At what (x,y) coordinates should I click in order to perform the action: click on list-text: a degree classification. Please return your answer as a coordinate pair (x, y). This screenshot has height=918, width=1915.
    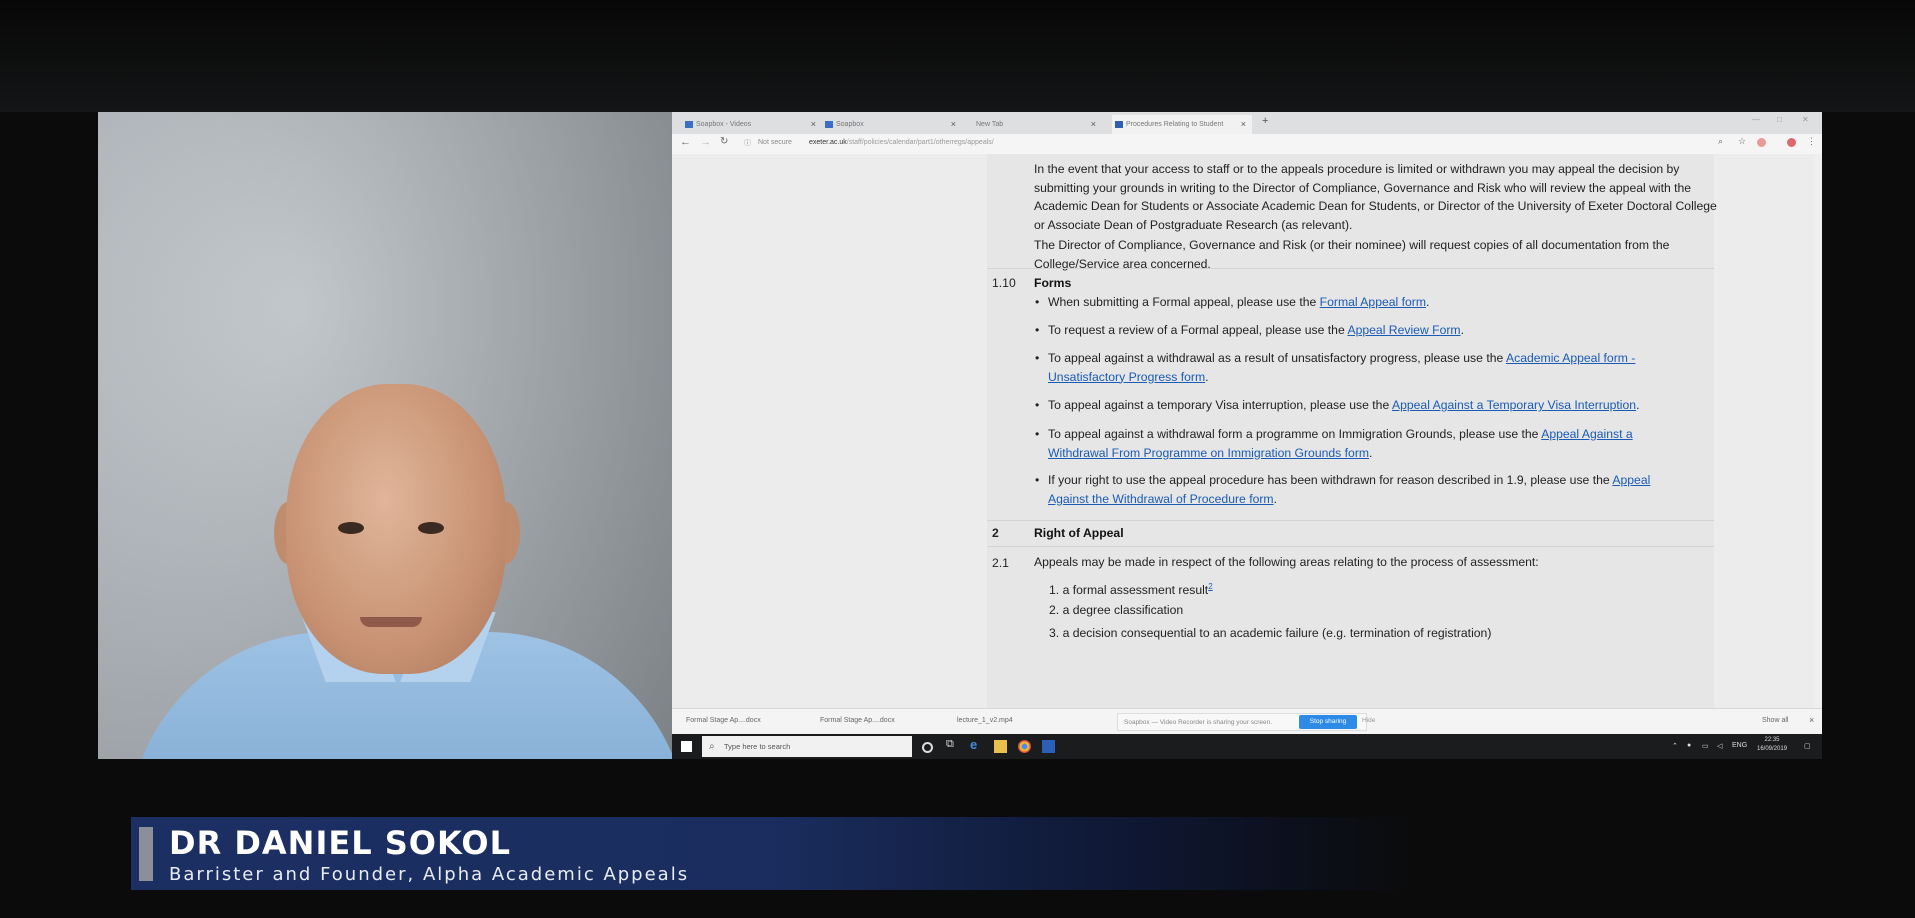
    Looking at the image, I should click on (1123, 610).